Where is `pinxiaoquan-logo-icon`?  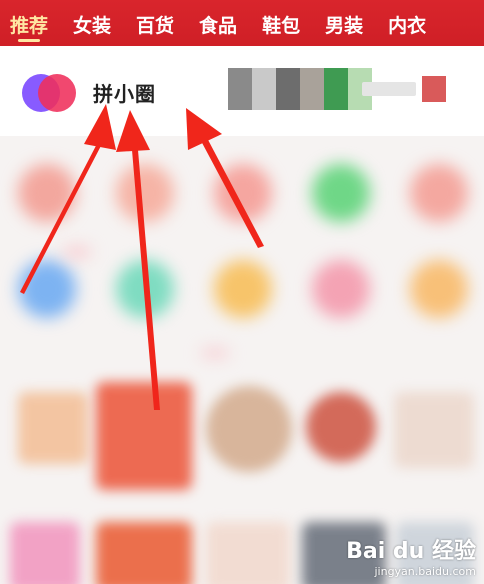 pinxiaoquan-logo-icon is located at coordinates (50, 93).